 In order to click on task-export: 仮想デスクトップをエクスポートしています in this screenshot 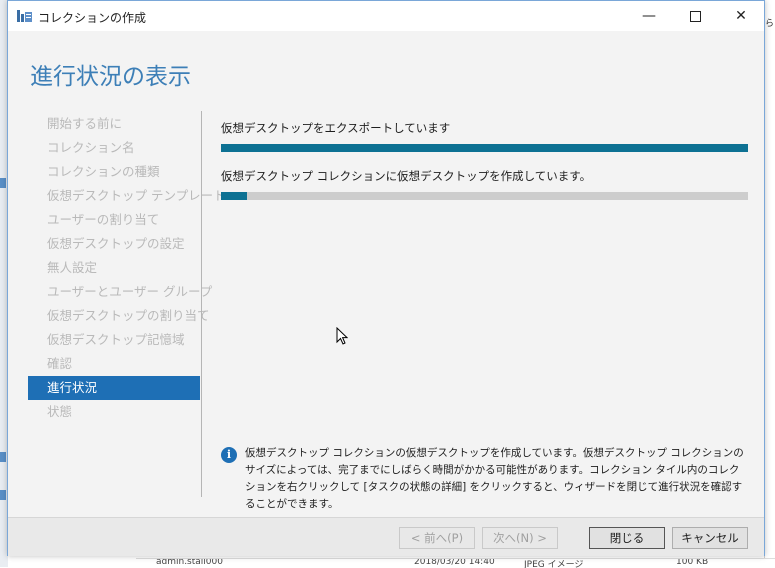, I will do `click(484, 136)`.